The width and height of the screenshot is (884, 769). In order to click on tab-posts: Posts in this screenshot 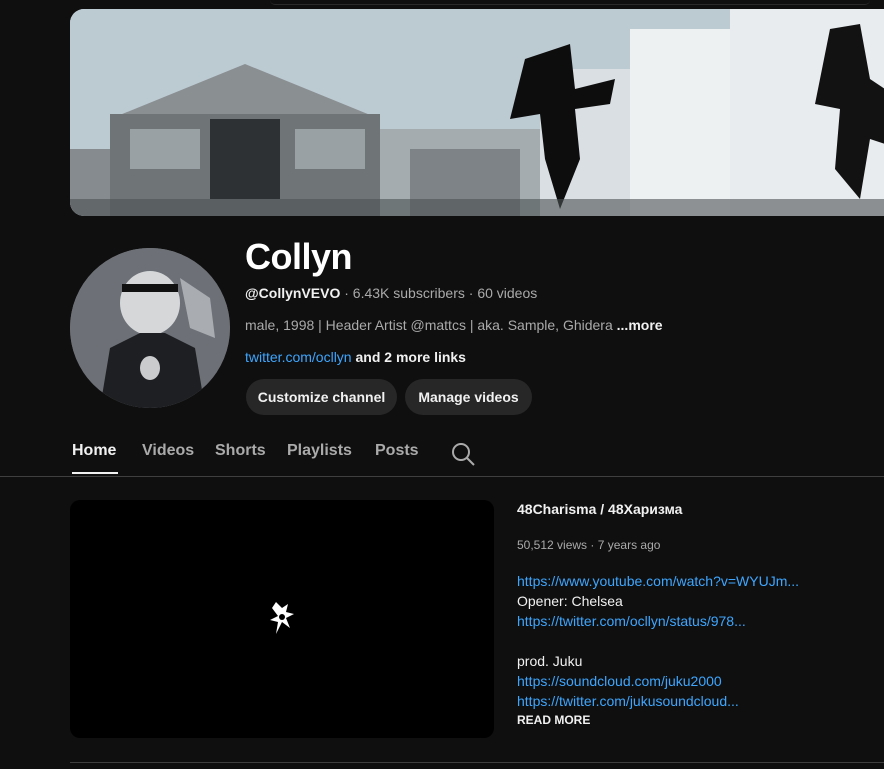, I will do `click(397, 451)`.